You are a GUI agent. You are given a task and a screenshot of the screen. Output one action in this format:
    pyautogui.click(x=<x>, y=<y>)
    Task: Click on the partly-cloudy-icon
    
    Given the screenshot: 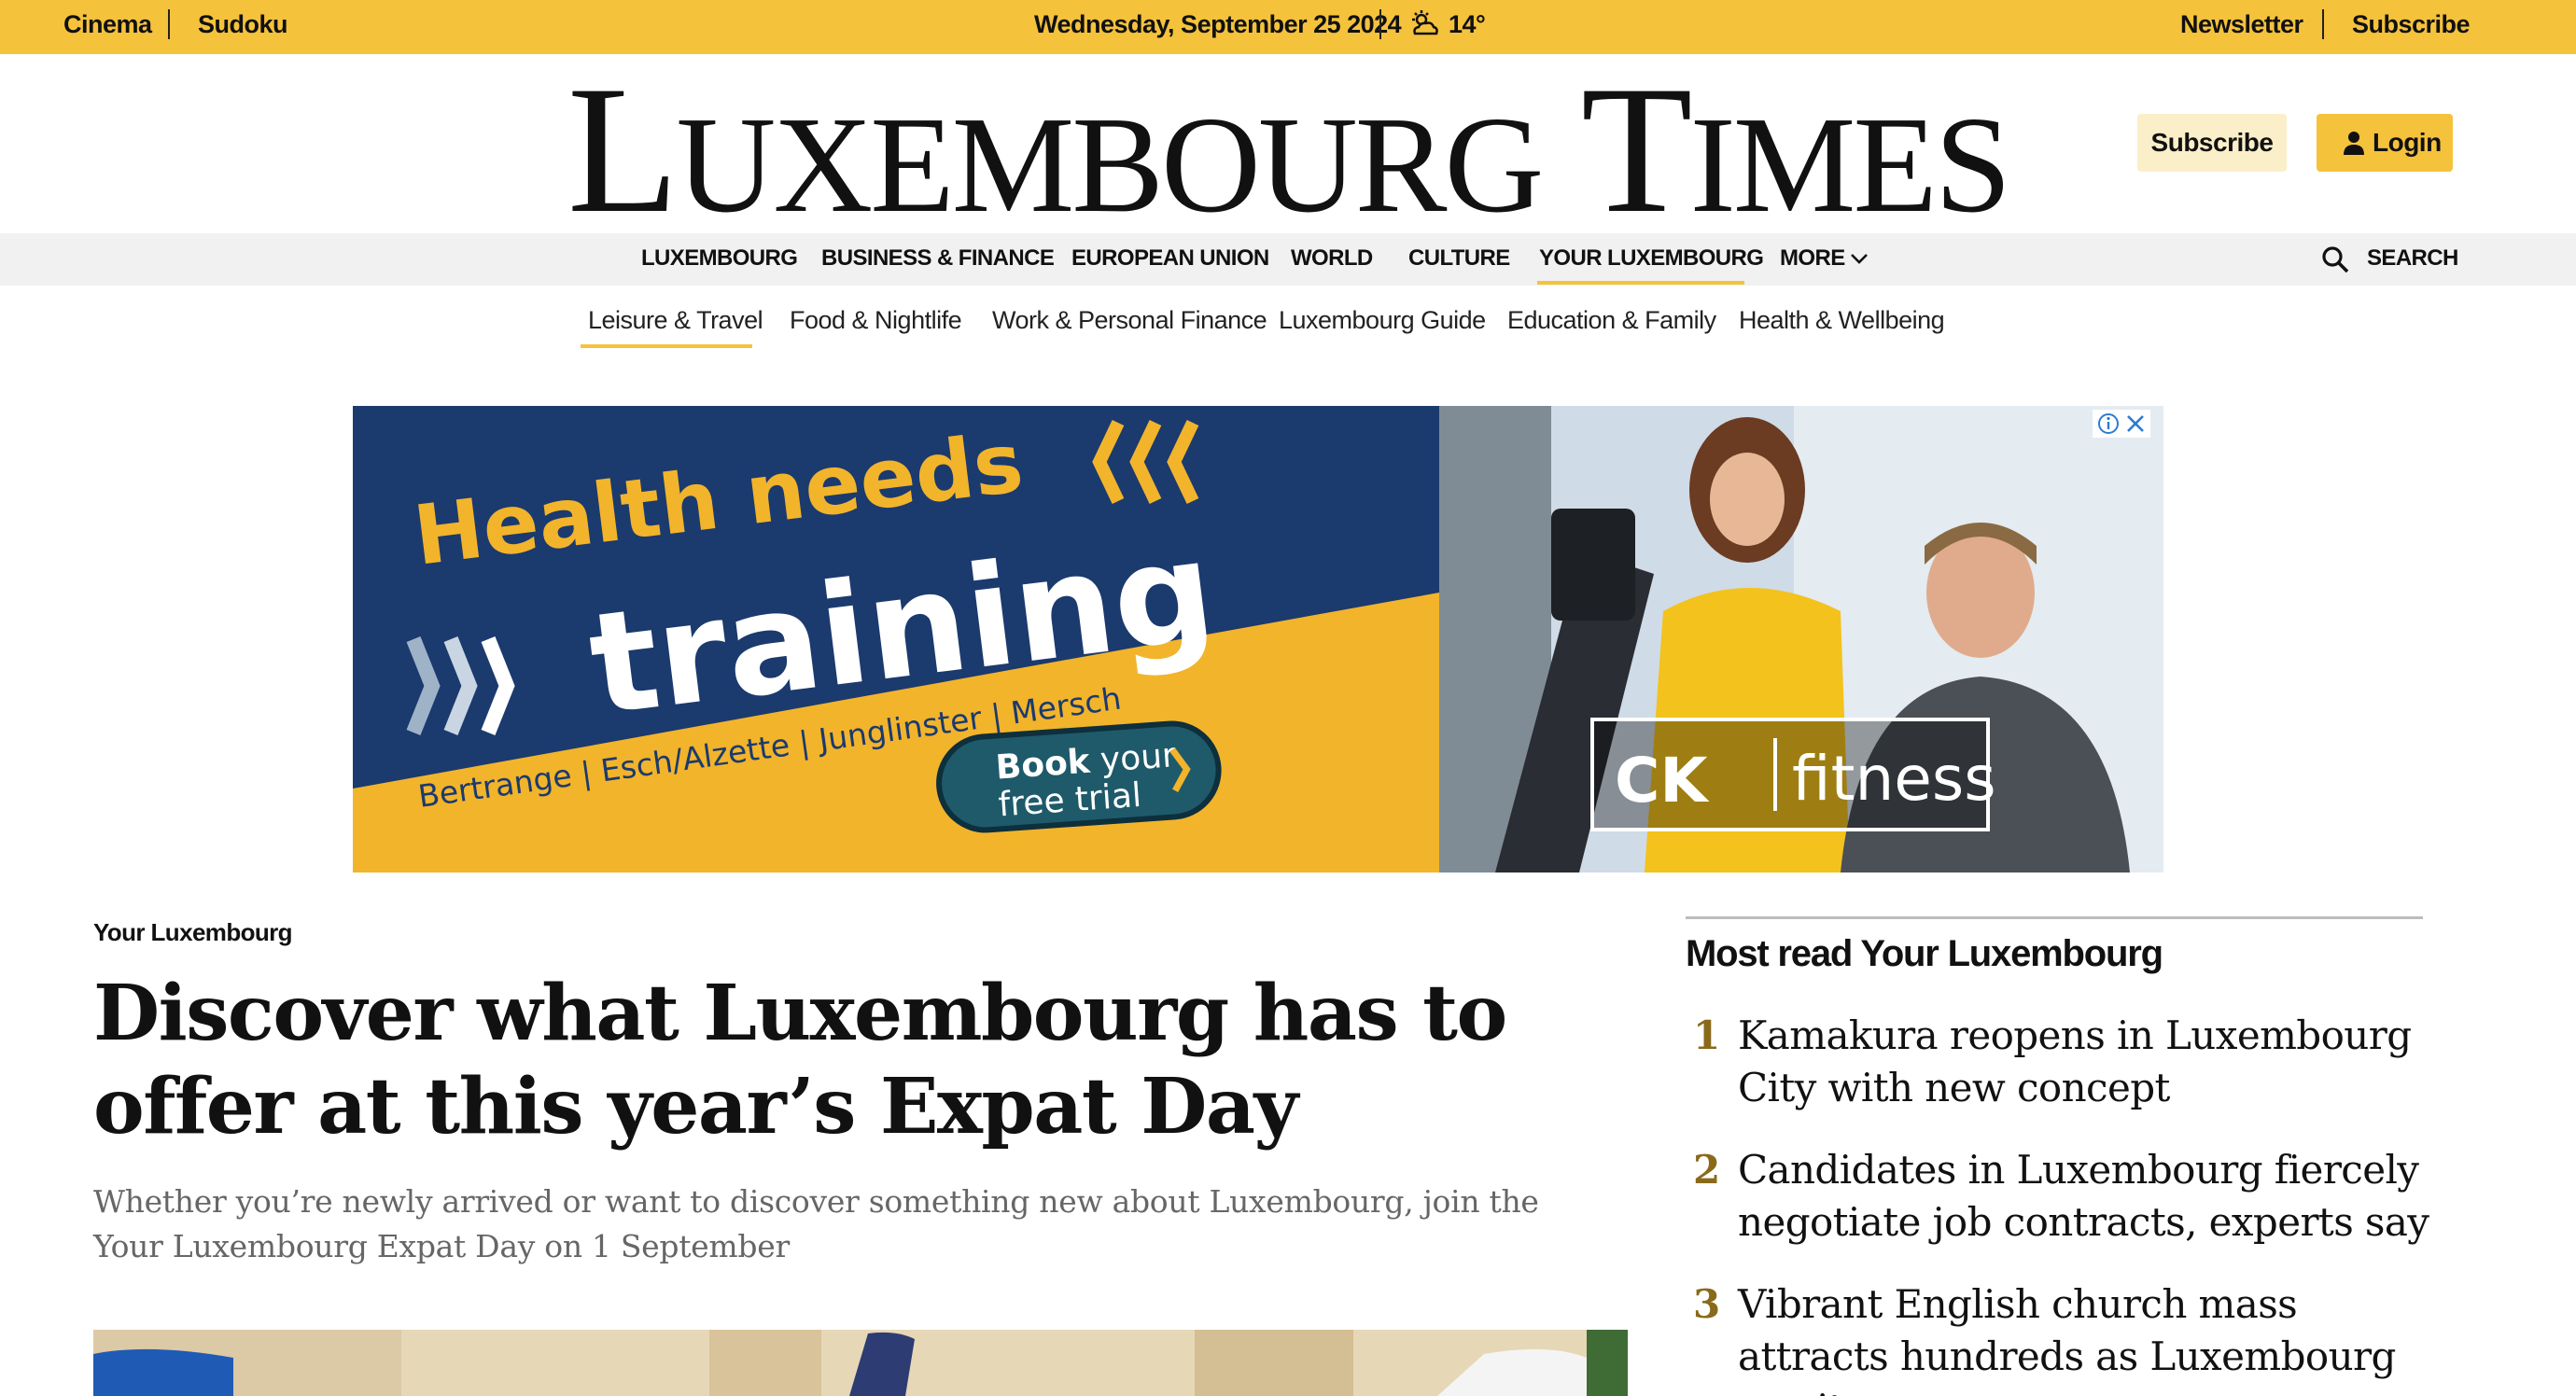 What is the action you would take?
    pyautogui.click(x=1425, y=22)
    